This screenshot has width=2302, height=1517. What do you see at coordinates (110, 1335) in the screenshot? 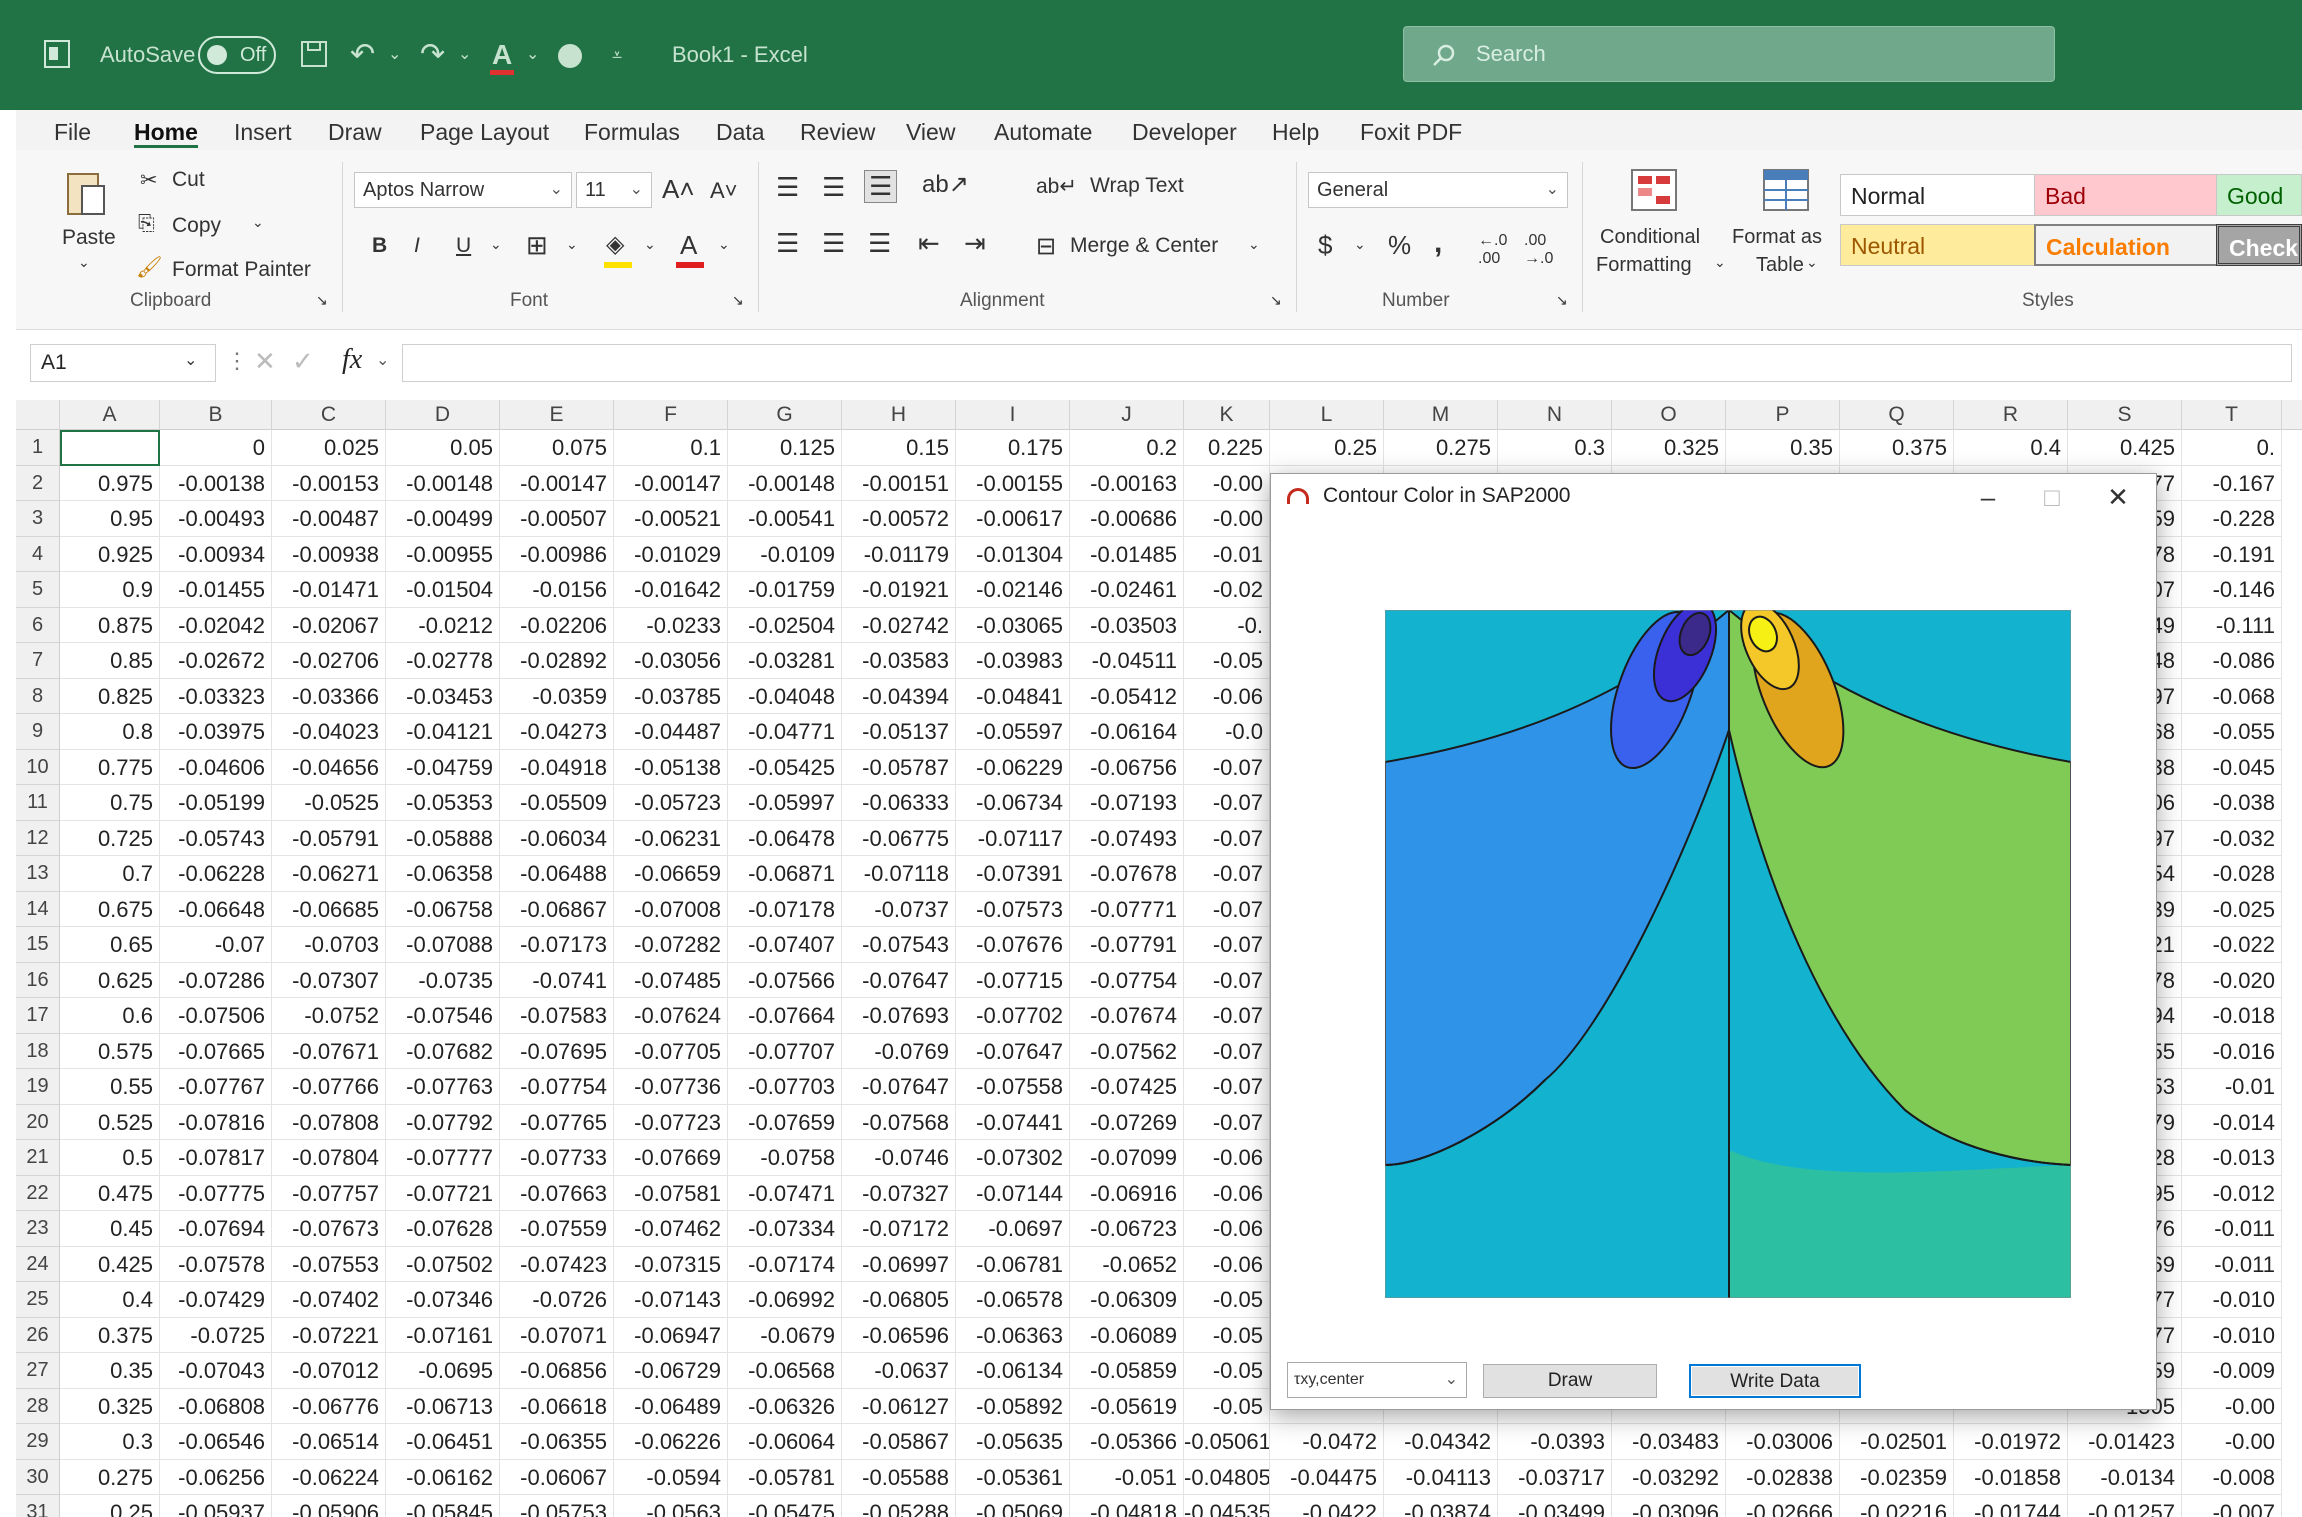
I see `cell: 0.375` at bounding box center [110, 1335].